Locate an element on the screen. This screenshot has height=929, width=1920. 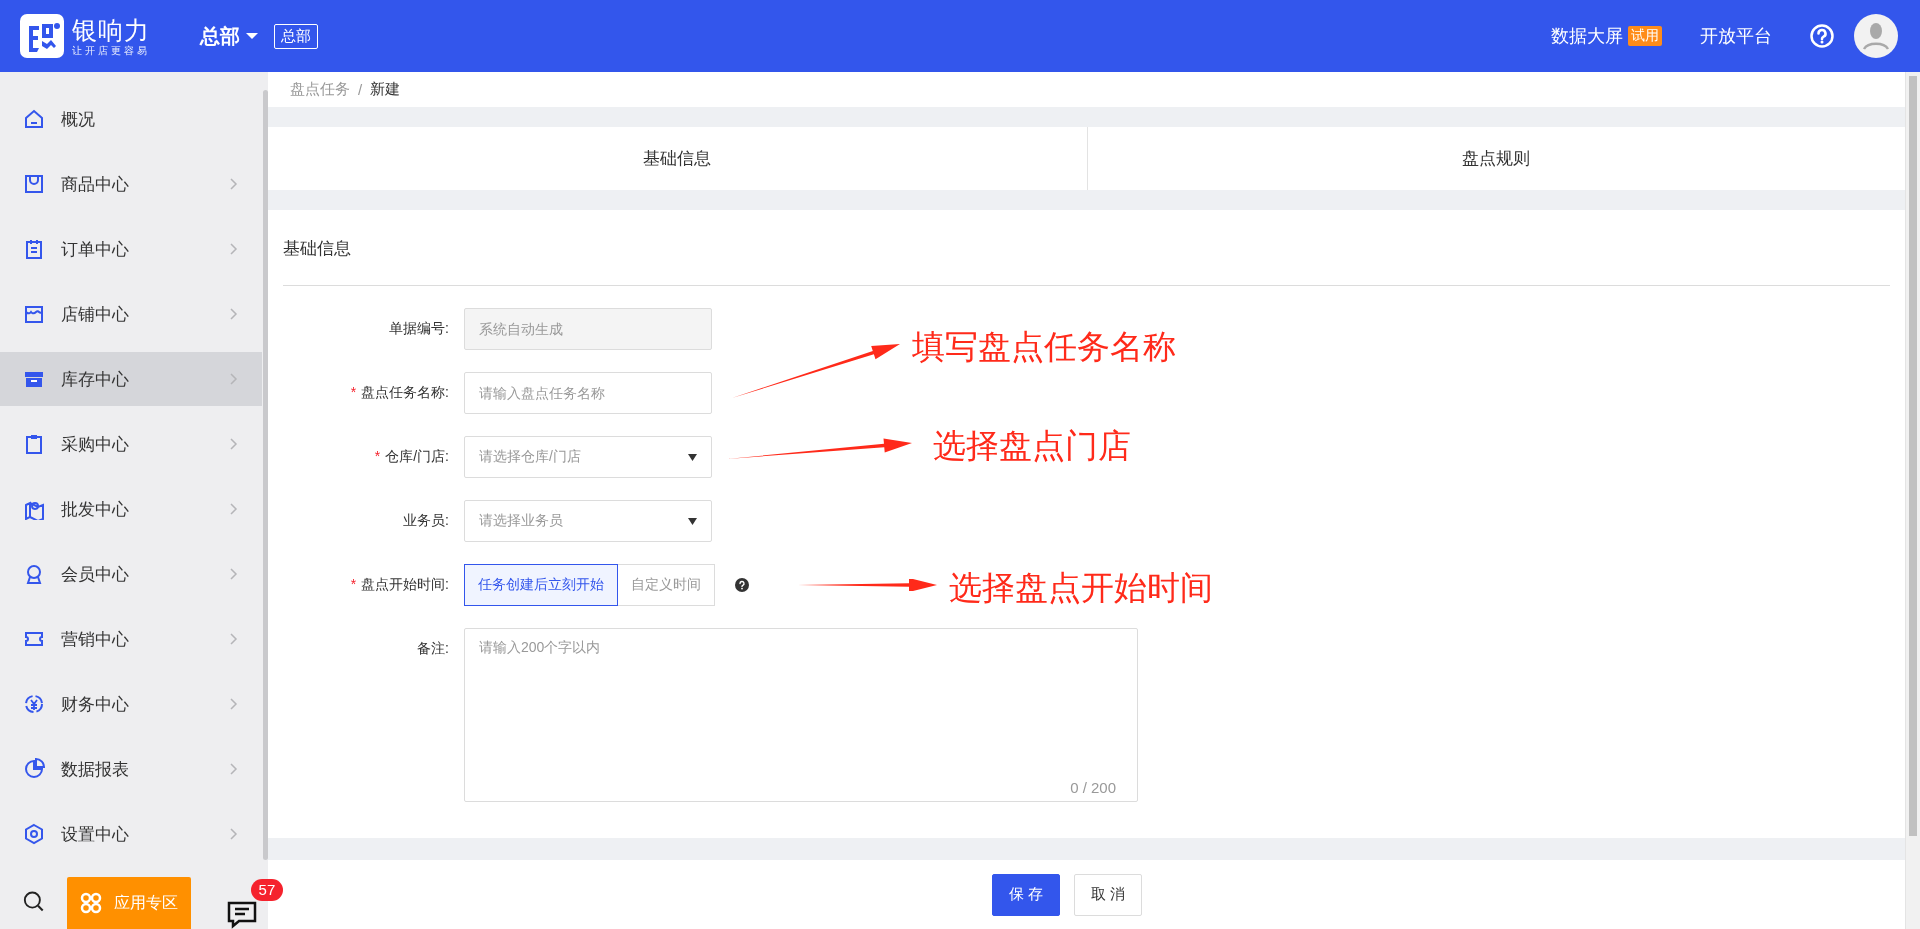
field-label: 业务员: is located at coordinates (426, 521).